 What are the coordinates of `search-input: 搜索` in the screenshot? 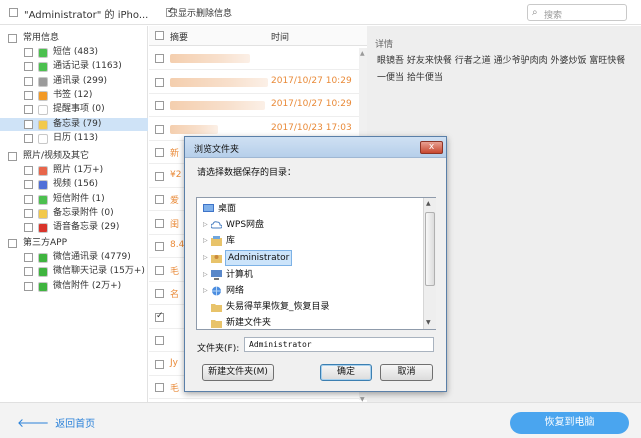 It's located at (553, 14).